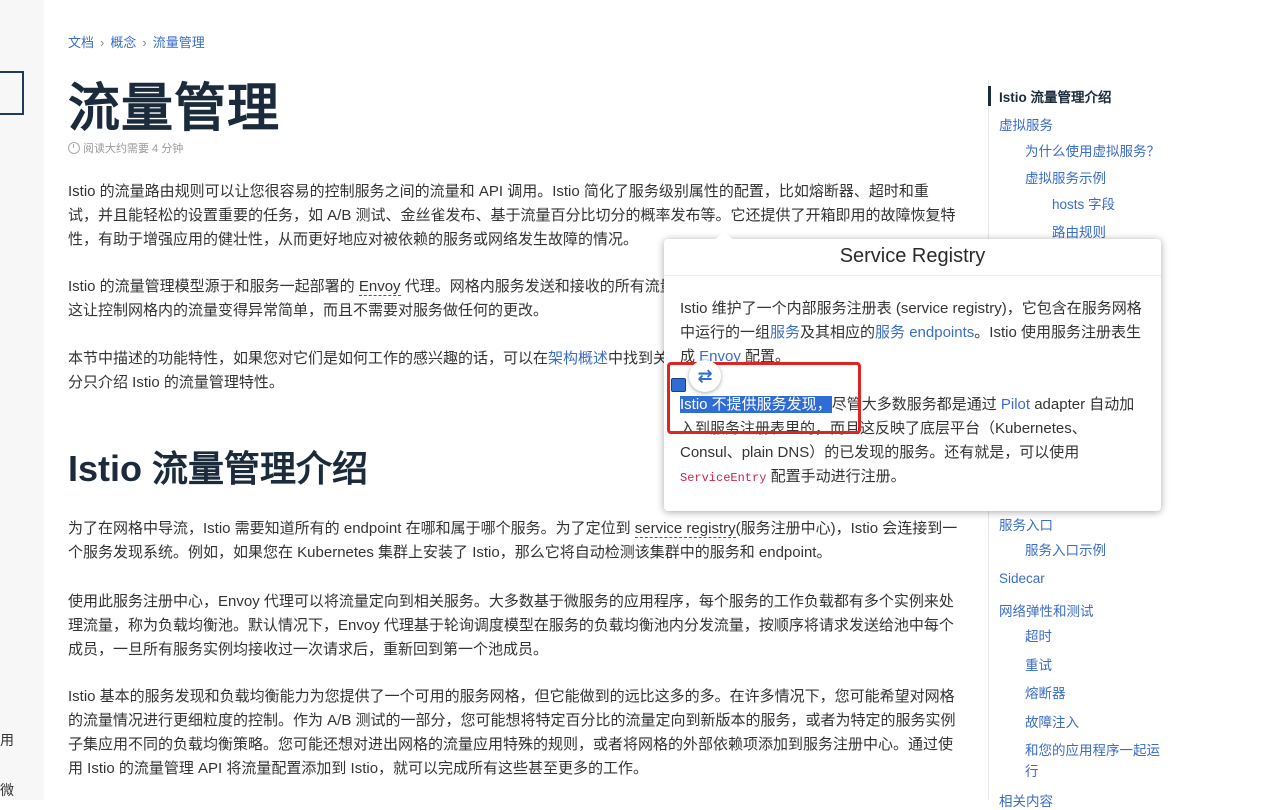  What do you see at coordinates (1046, 610) in the screenshot?
I see `toc-item: 网络弹性和测试` at bounding box center [1046, 610].